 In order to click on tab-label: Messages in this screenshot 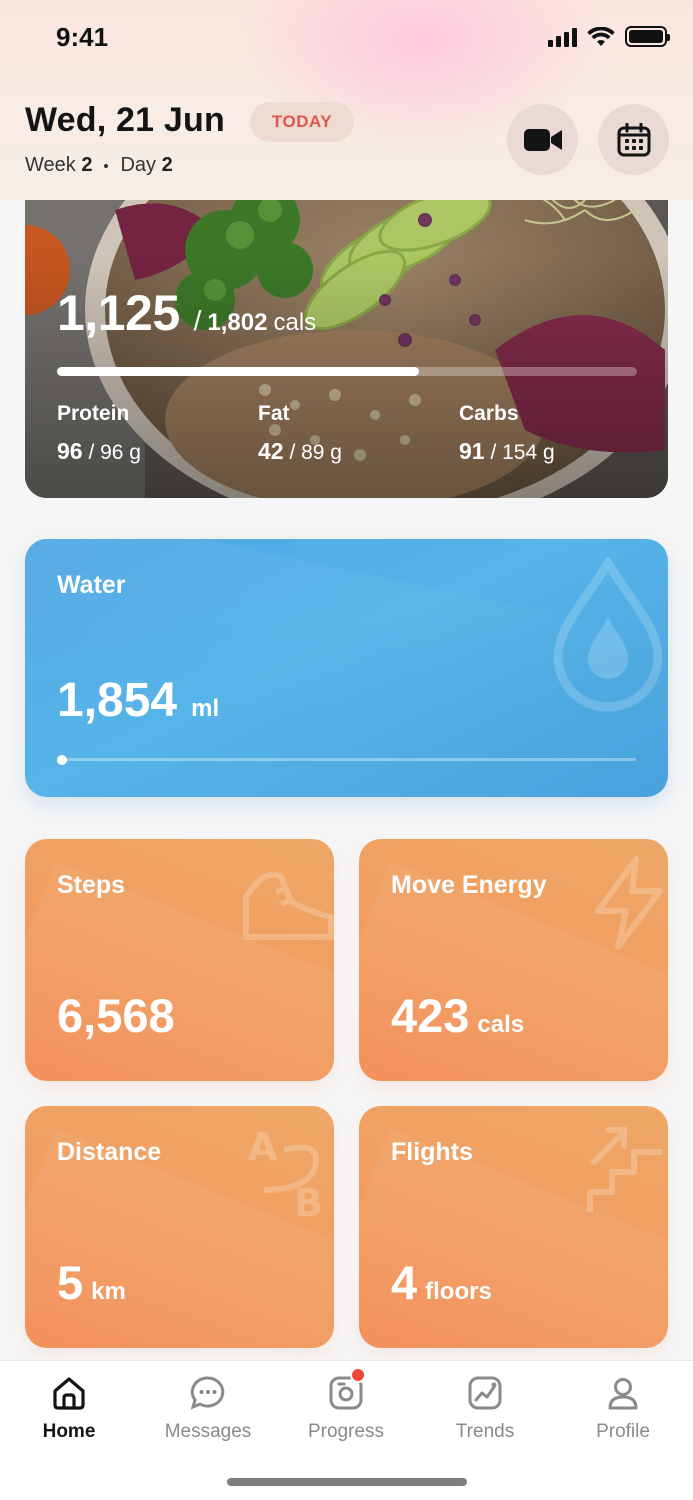, I will do `click(208, 1431)`.